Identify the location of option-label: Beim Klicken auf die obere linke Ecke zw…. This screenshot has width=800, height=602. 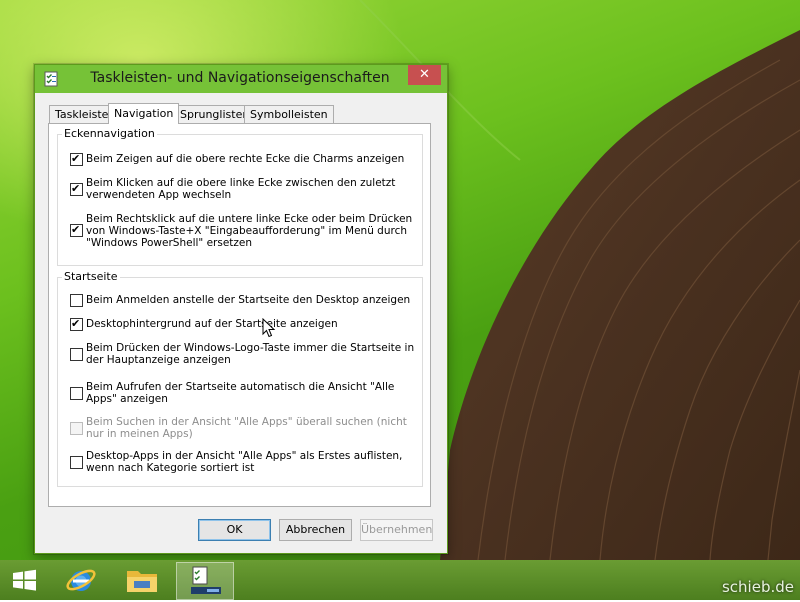
(241, 189).